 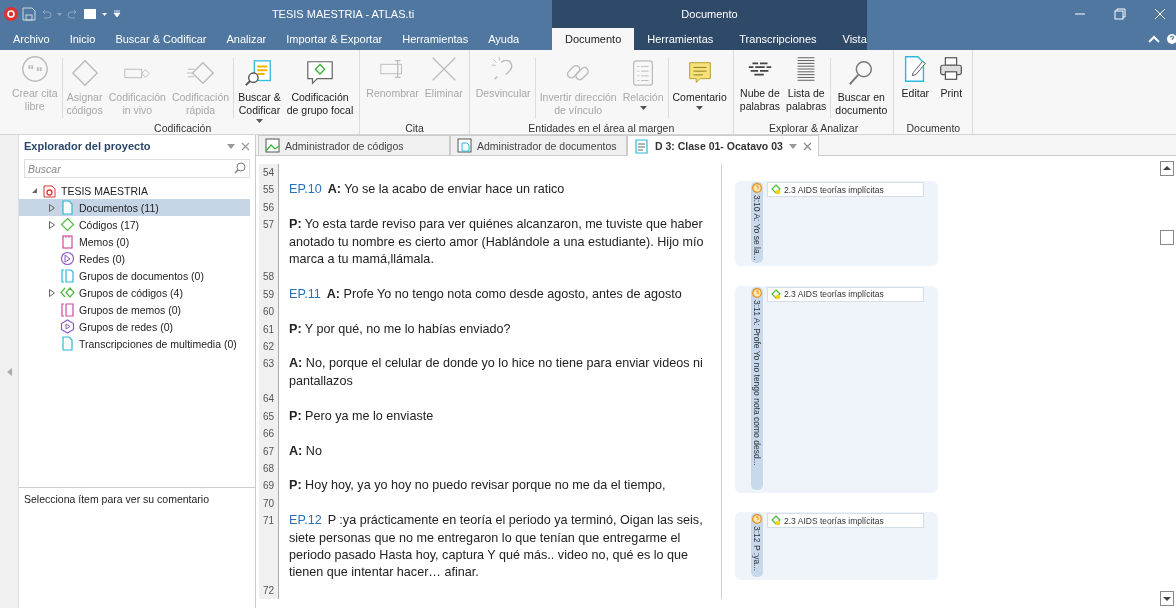 What do you see at coordinates (504, 39) in the screenshot?
I see `menu-tab: Ayuda` at bounding box center [504, 39].